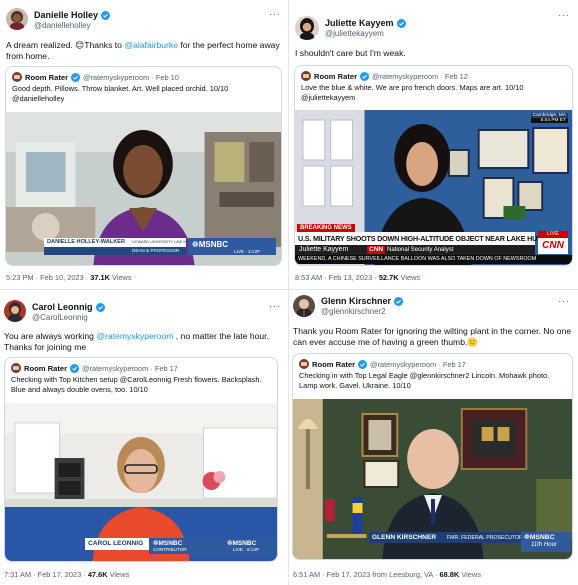 This screenshot has height=585, width=578. I want to click on mention-link: @ratemyskyperoom, so click(134, 336).